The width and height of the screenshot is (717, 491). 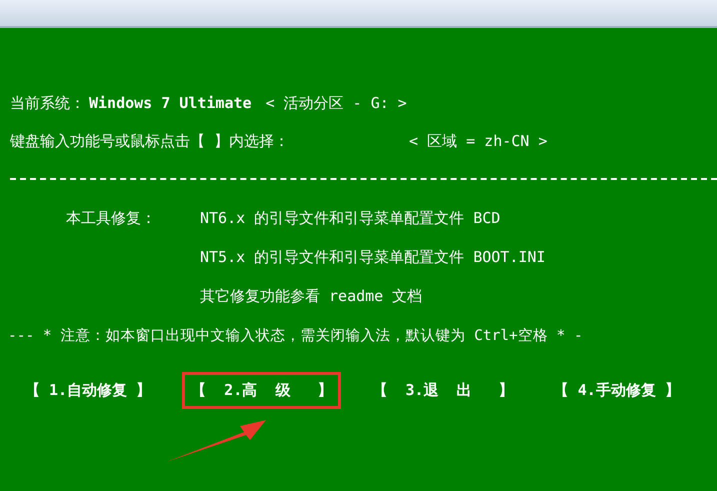 What do you see at coordinates (150, 141) in the screenshot?
I see `status-label: 键盘输入功能号或鼠标点击【 】内选择：` at bounding box center [150, 141].